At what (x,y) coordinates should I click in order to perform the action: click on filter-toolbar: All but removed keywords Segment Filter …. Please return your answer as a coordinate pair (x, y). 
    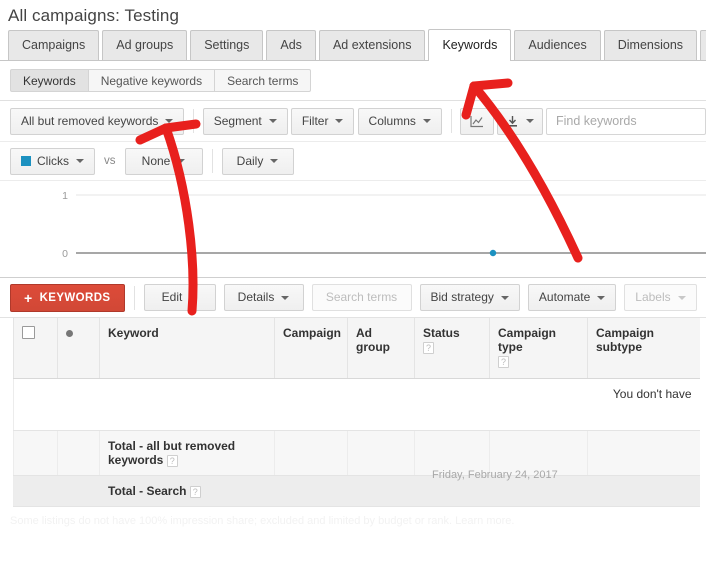
    Looking at the image, I should click on (353, 121).